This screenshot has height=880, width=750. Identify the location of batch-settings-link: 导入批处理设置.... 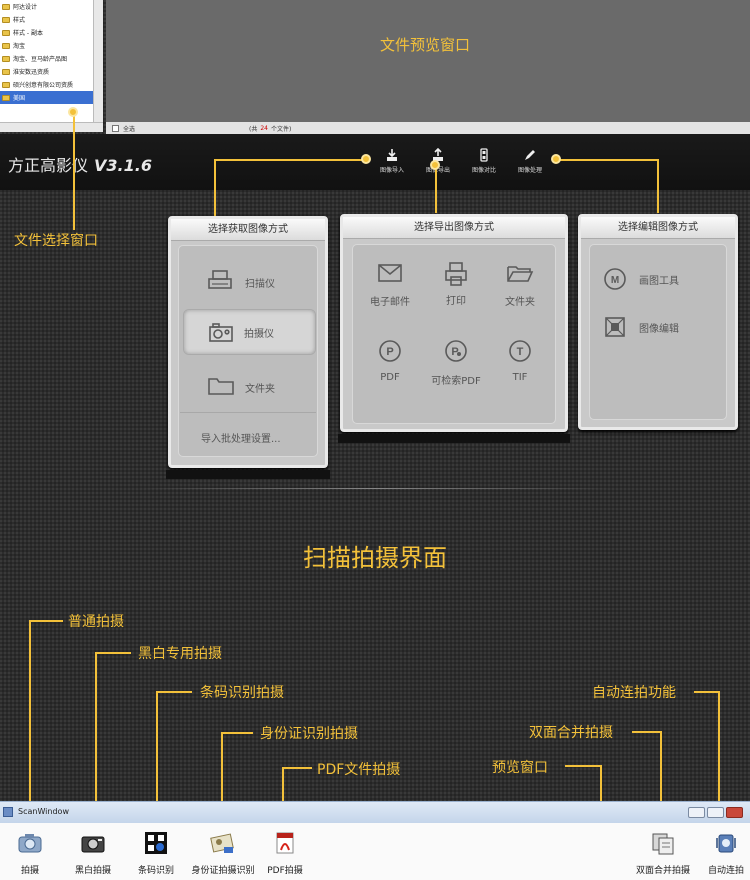
(261, 437).